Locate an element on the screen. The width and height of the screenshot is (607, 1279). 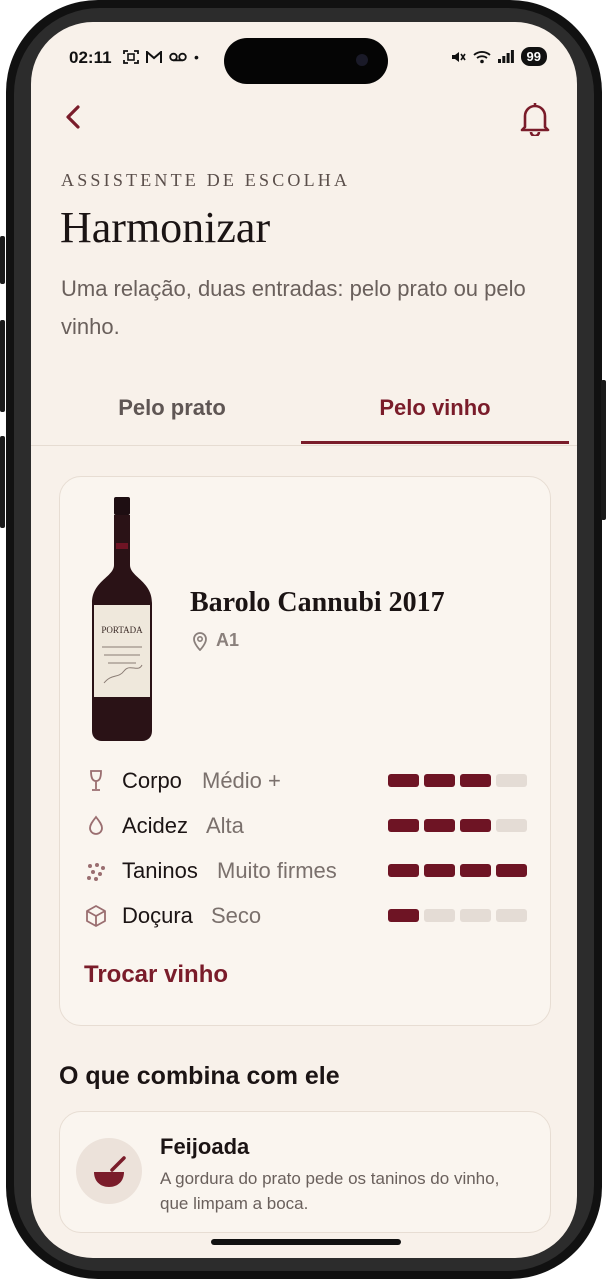
status-system-icons: 99 is located at coordinates (498, 56).